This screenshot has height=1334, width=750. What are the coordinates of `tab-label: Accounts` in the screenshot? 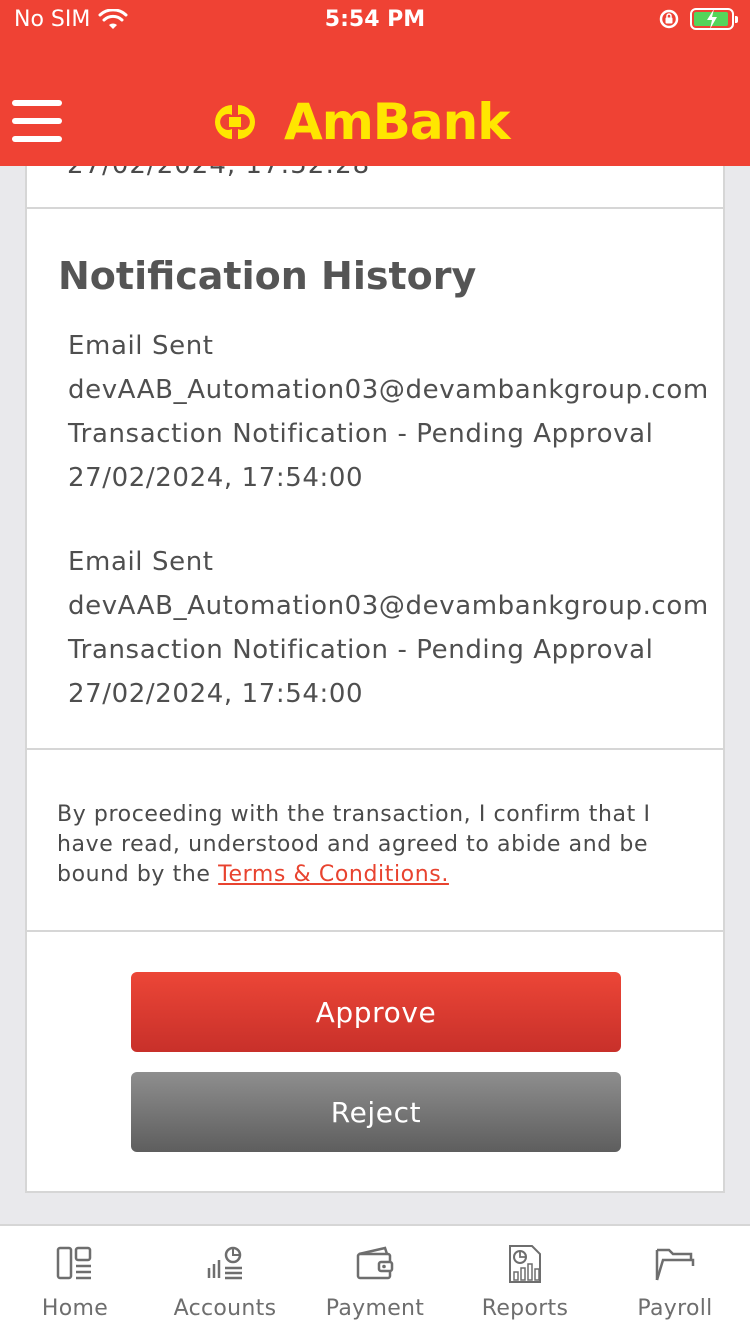 It's located at (225, 1308).